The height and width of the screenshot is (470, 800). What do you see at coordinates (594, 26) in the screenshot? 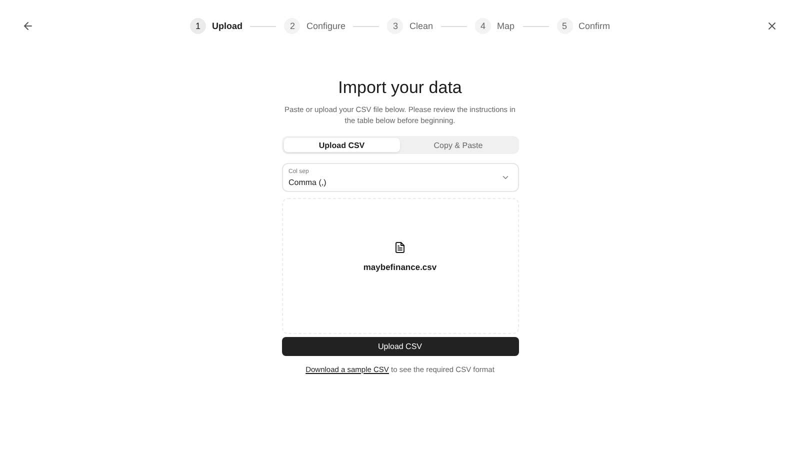
I see `step-label: Confirm` at bounding box center [594, 26].